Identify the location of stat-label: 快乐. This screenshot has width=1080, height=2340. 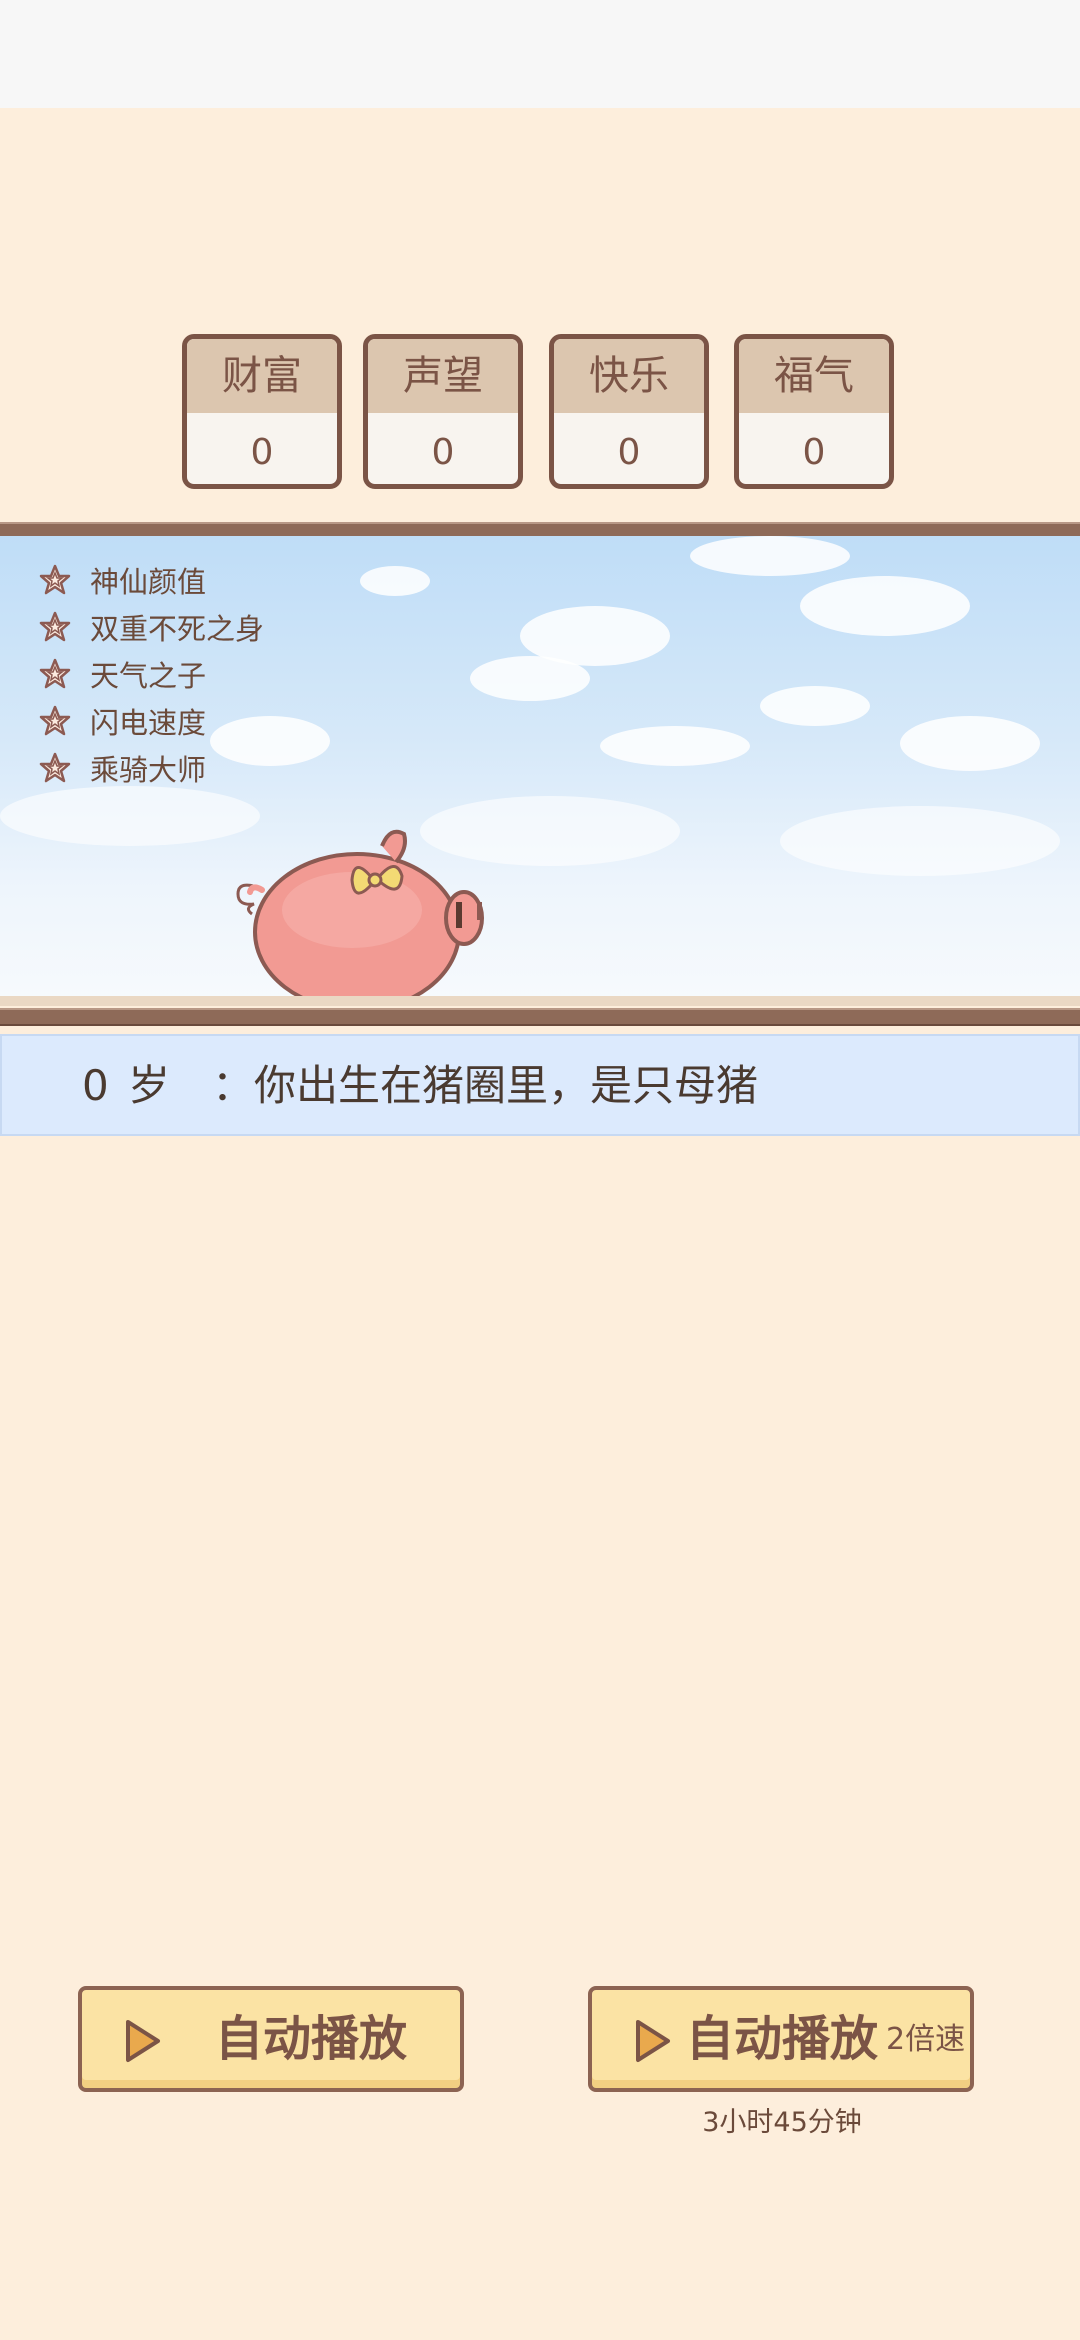
(629, 376).